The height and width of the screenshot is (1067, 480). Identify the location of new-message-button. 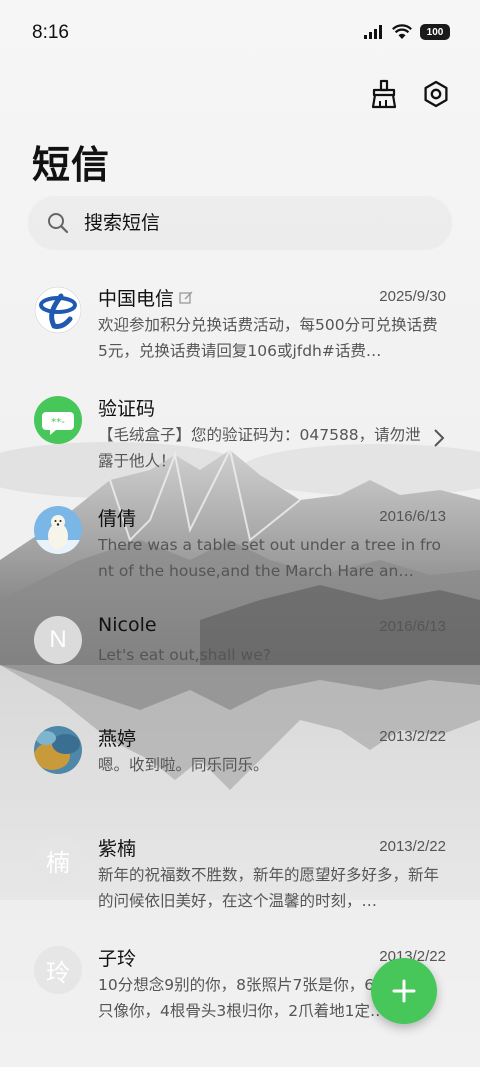
(404, 991).